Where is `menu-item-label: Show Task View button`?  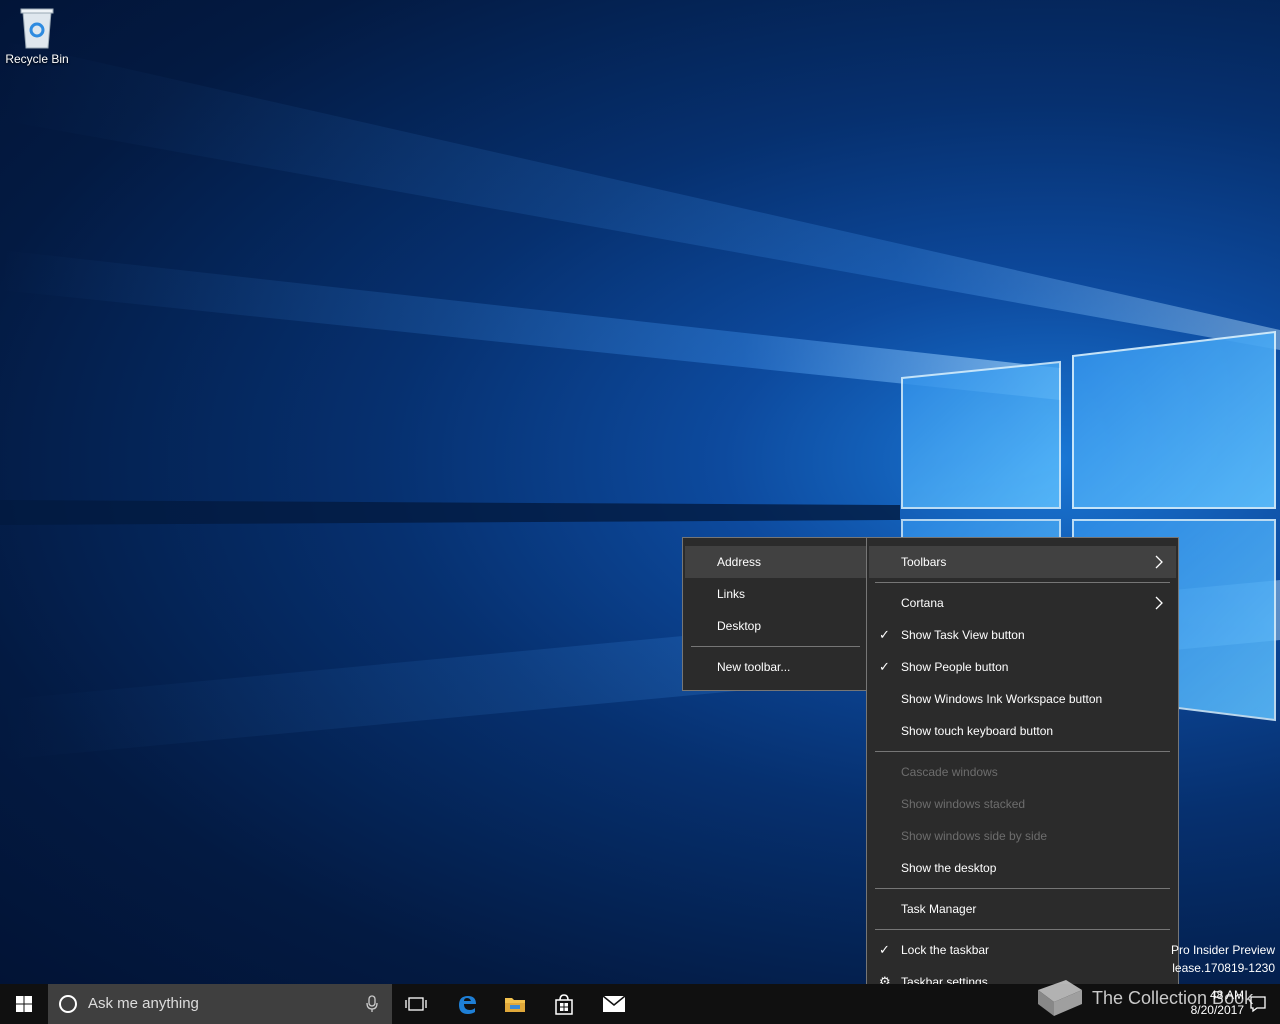
menu-item-label: Show Task View button is located at coordinates (963, 635).